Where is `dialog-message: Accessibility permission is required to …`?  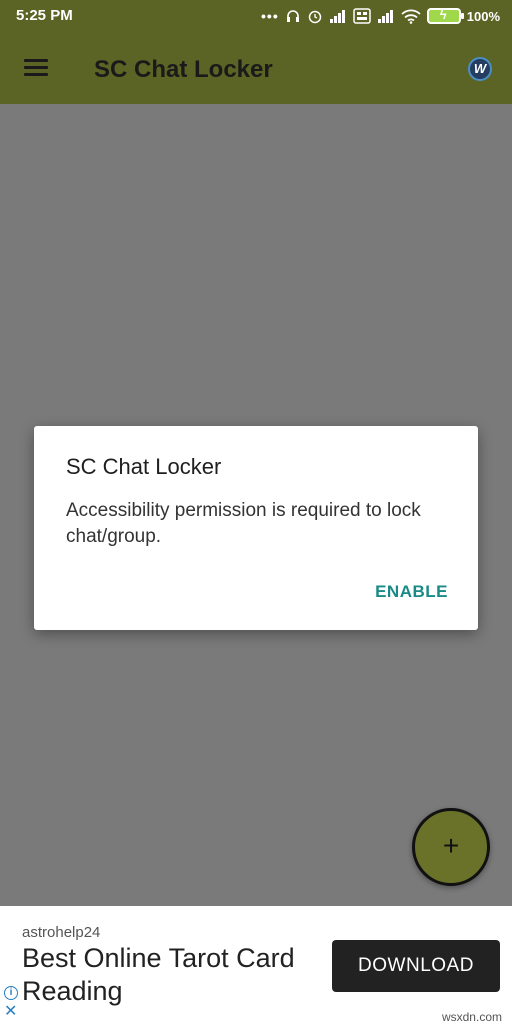 dialog-message: Accessibility permission is required to … is located at coordinates (243, 523).